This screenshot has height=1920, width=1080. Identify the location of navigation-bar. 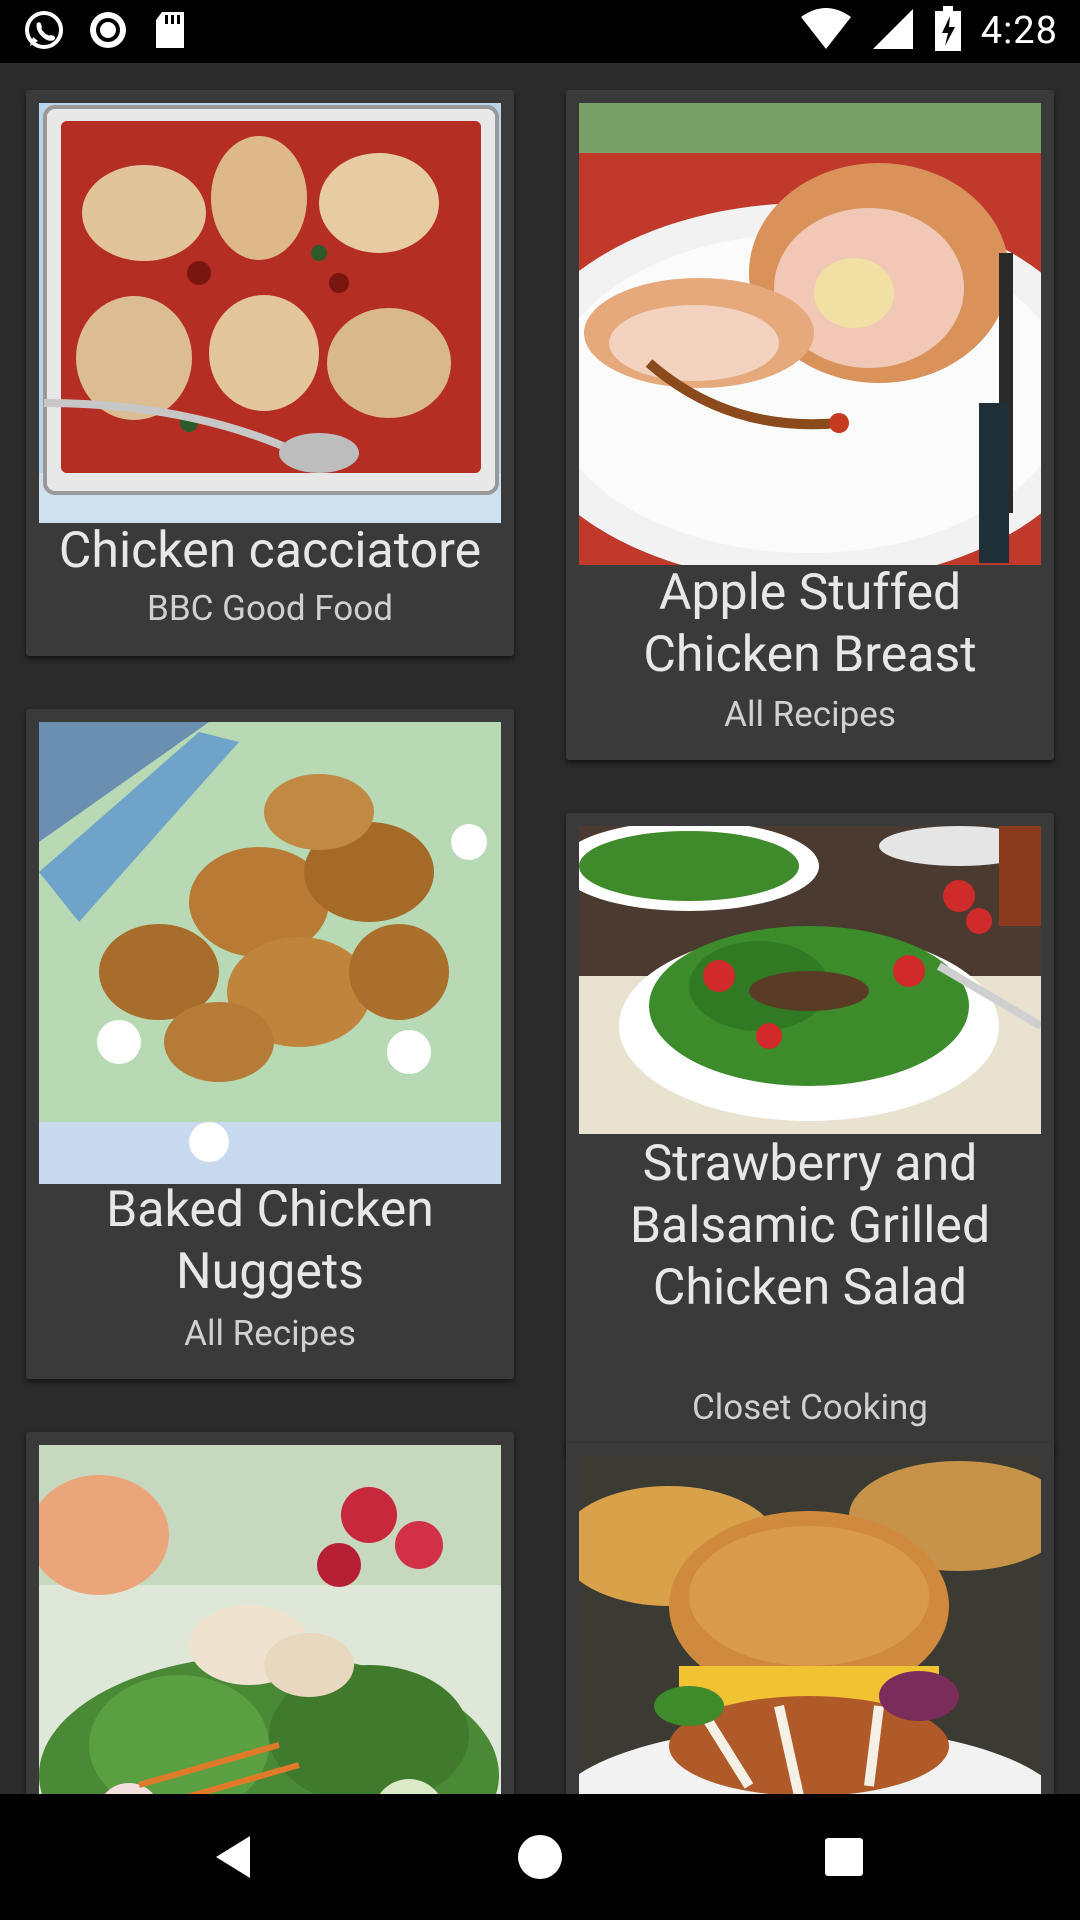
(540, 1857).